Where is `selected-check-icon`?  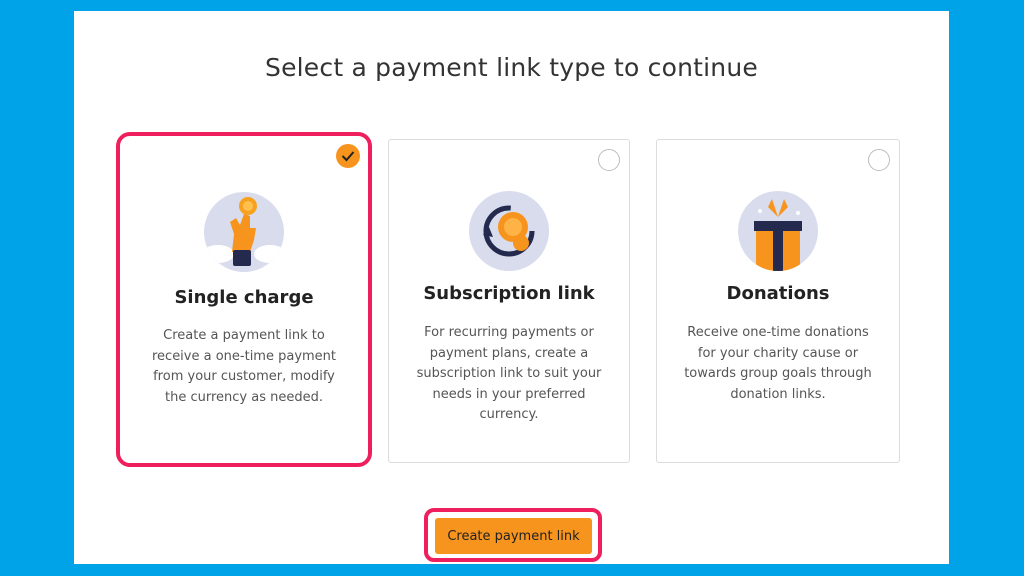
selected-check-icon is located at coordinates (348, 156).